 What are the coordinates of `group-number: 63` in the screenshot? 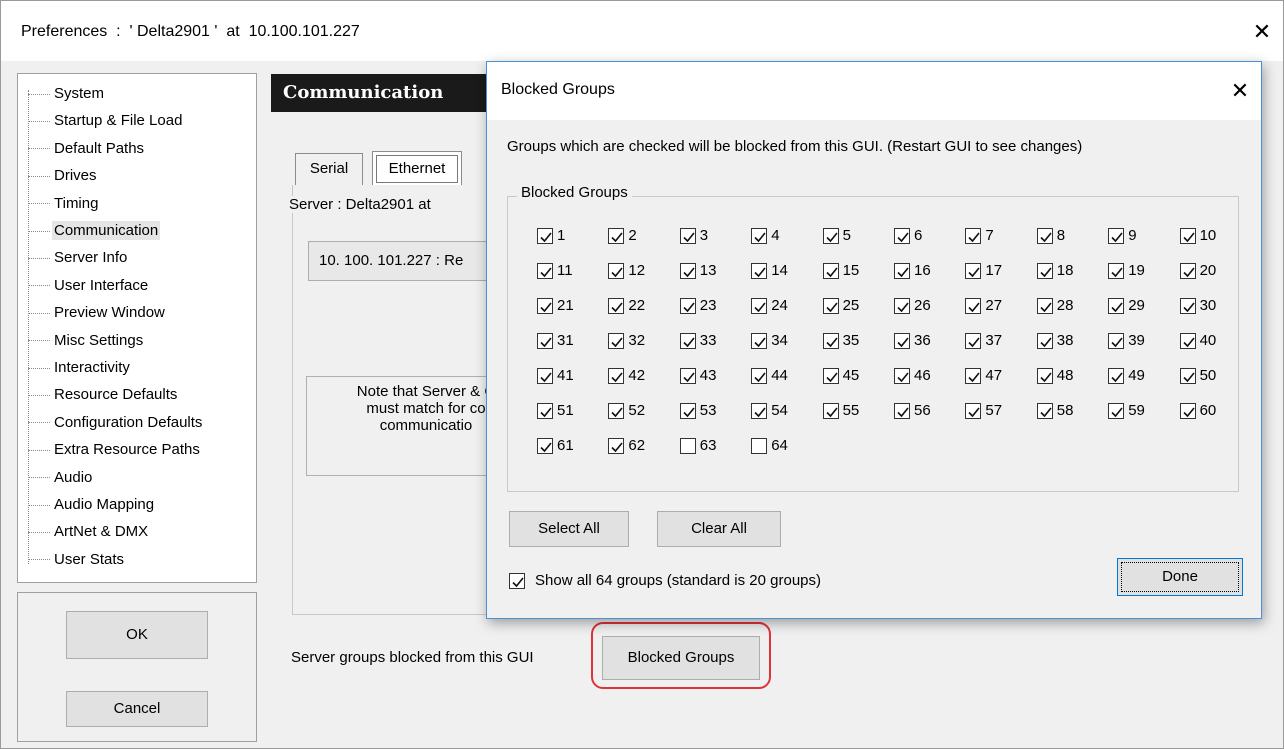 It's located at (708, 445).